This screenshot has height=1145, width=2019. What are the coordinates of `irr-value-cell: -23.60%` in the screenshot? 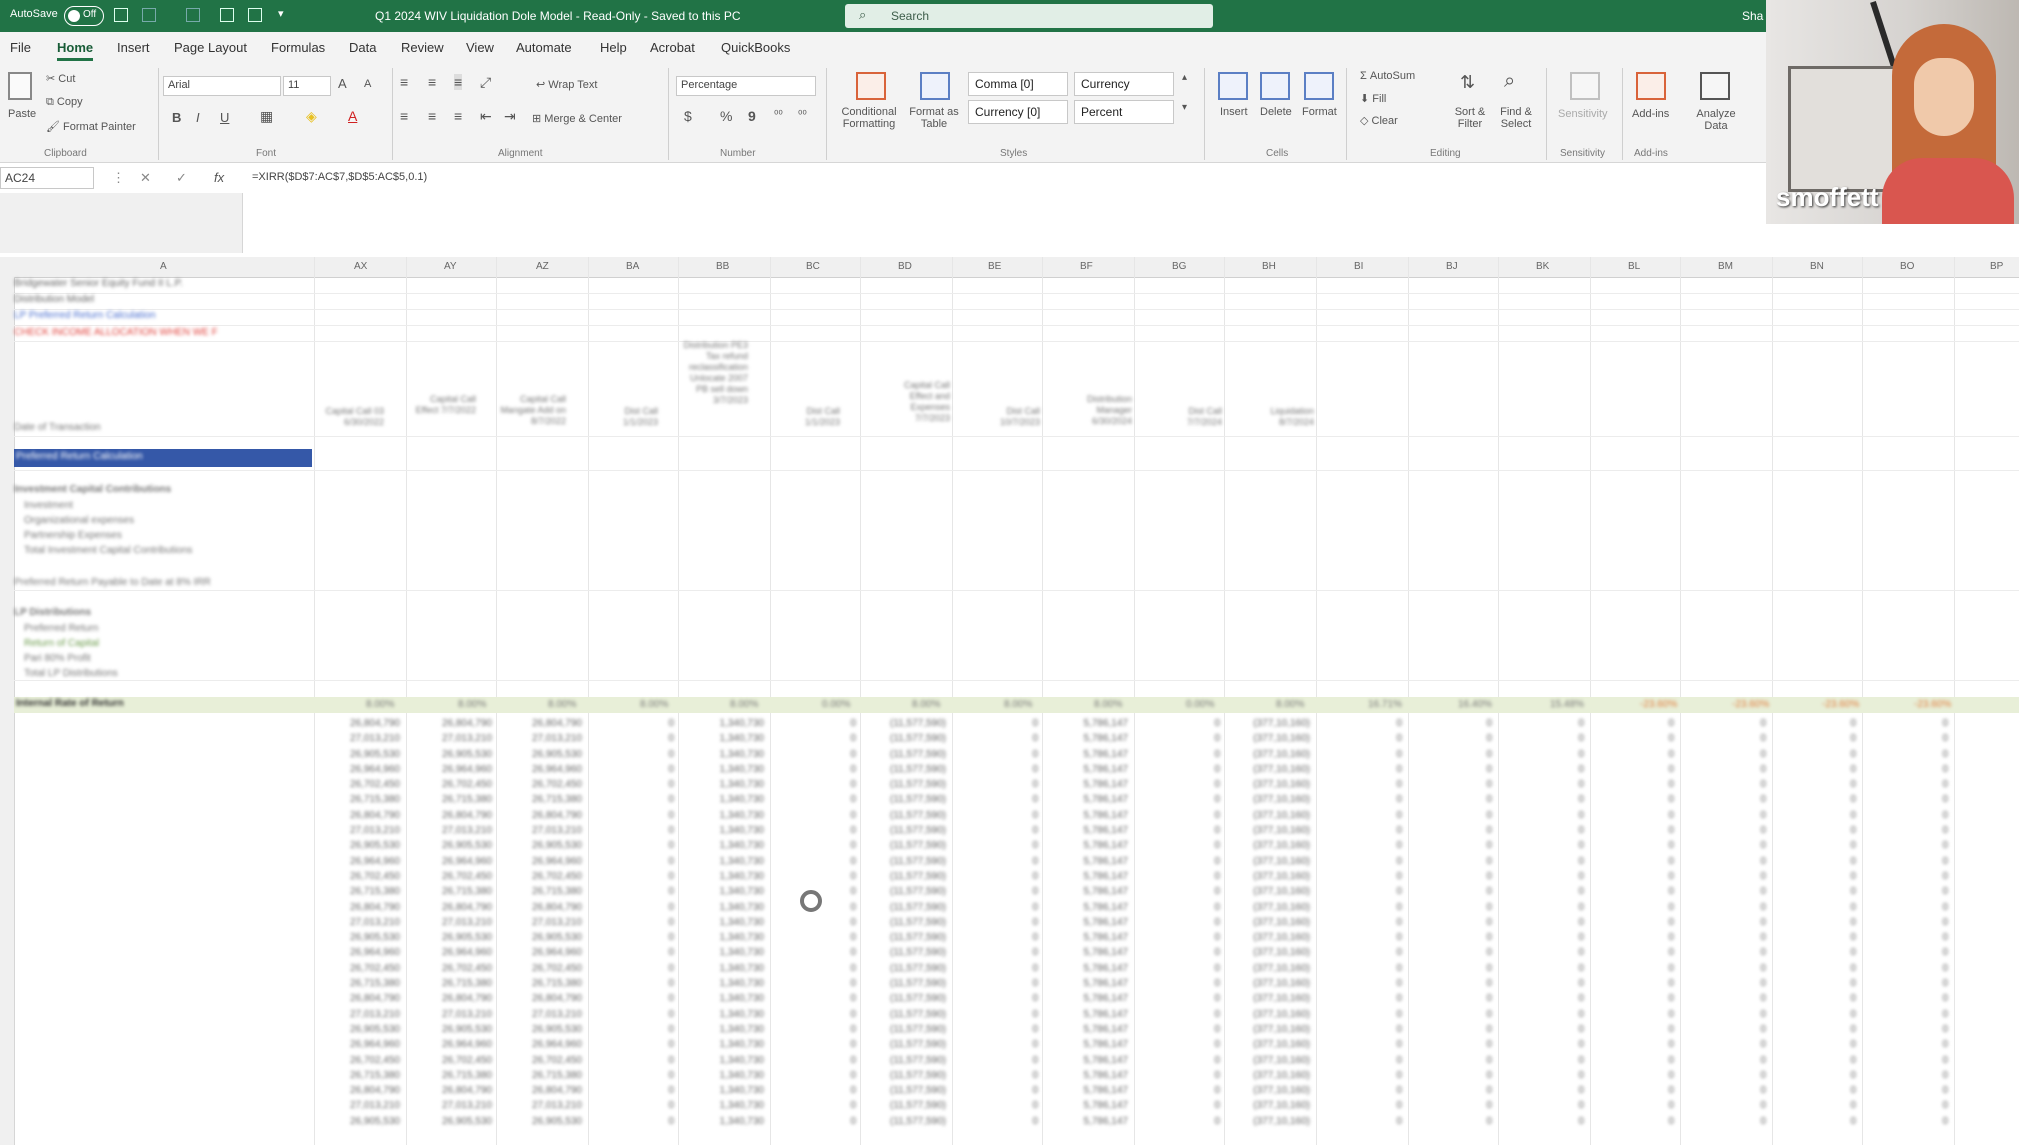 It's located at (1932, 704).